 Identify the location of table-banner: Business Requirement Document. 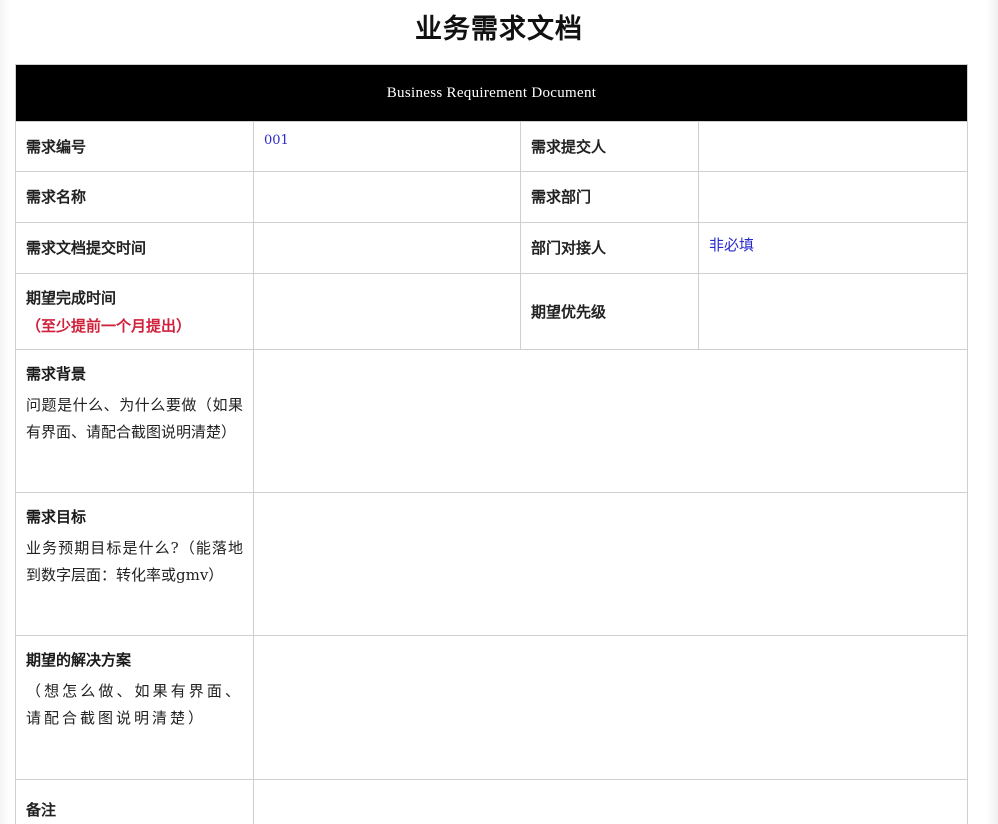
(491, 93).